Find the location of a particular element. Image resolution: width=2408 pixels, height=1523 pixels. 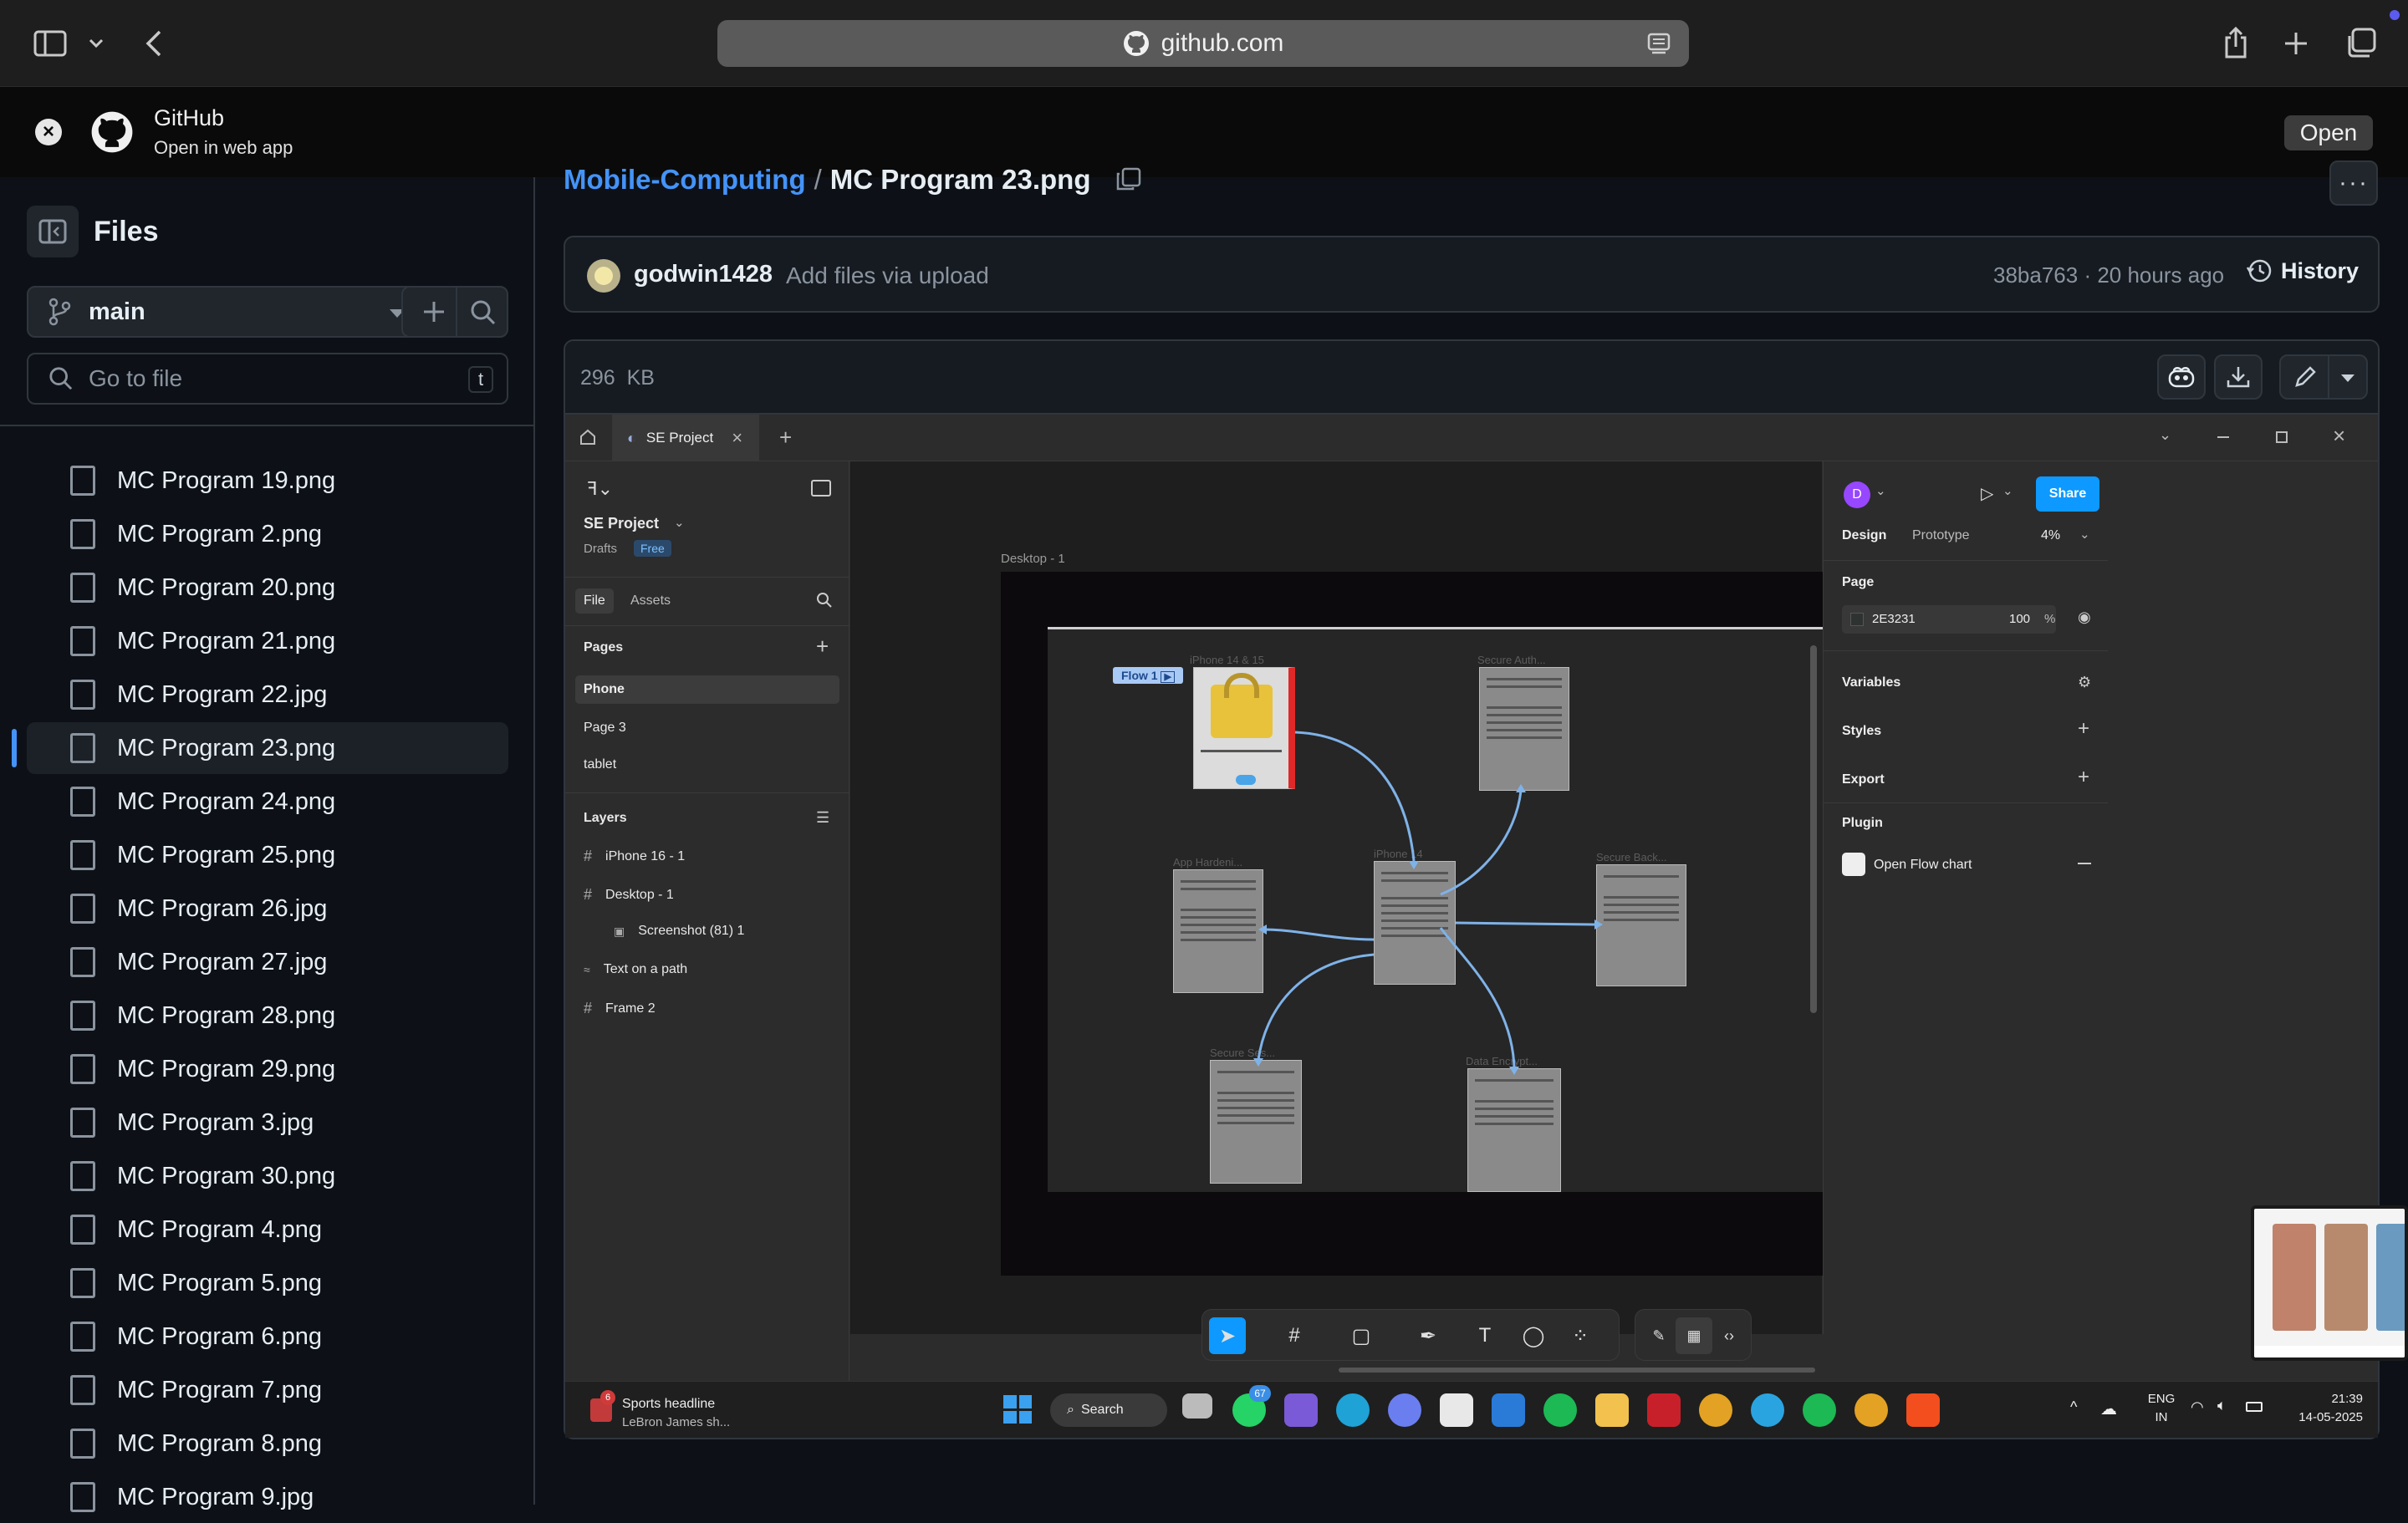

new-tab-icon: + is located at coordinates (785, 438).